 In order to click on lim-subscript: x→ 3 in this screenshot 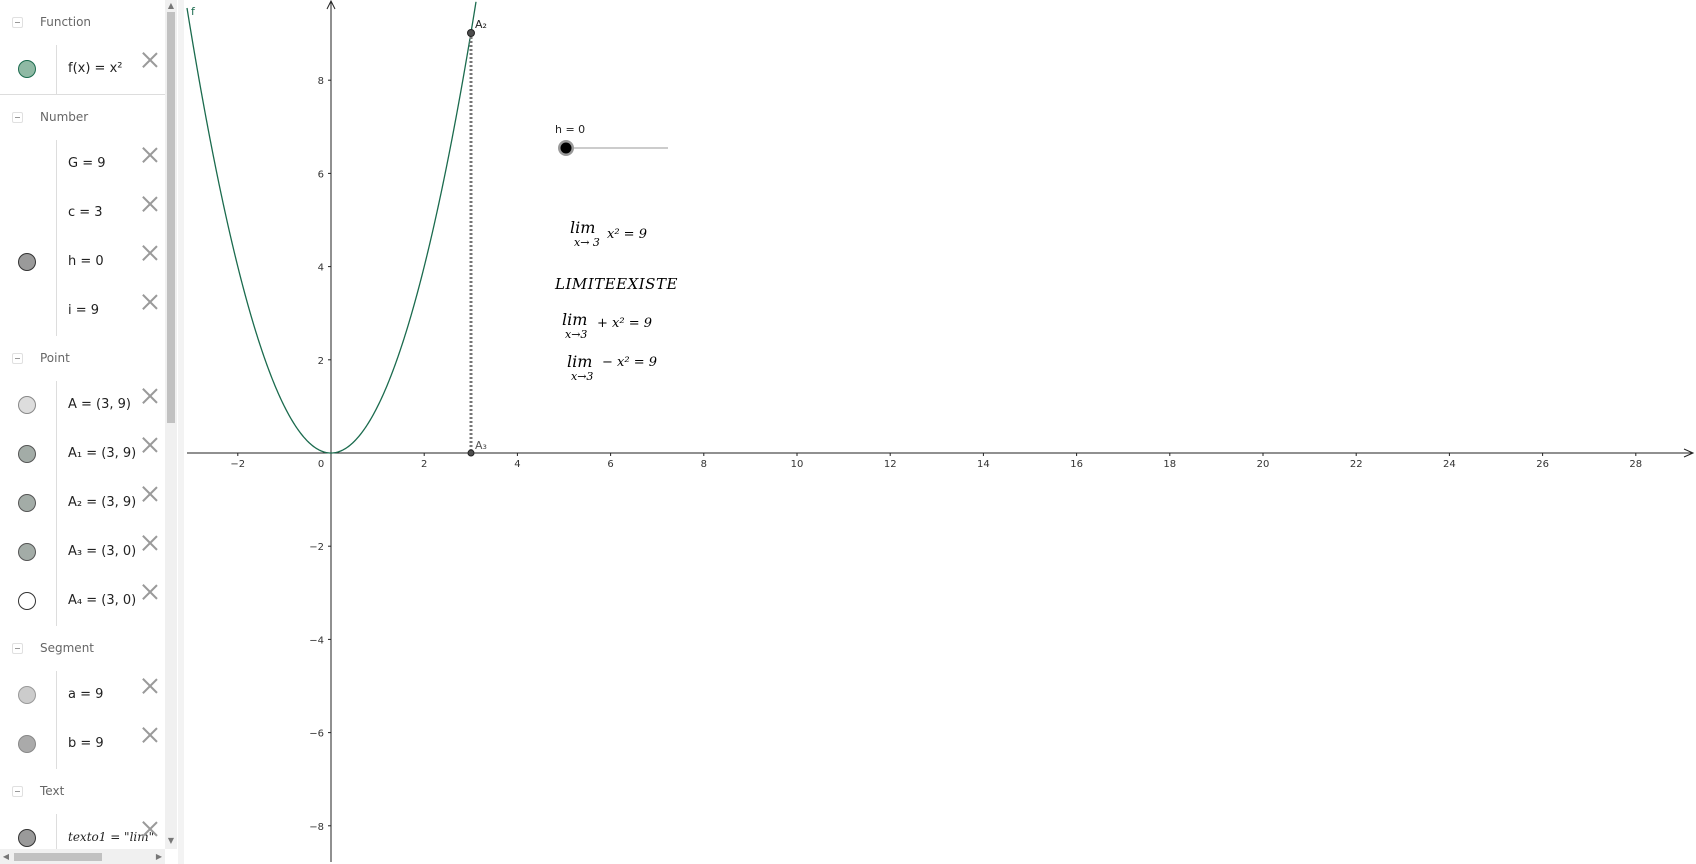, I will do `click(587, 242)`.